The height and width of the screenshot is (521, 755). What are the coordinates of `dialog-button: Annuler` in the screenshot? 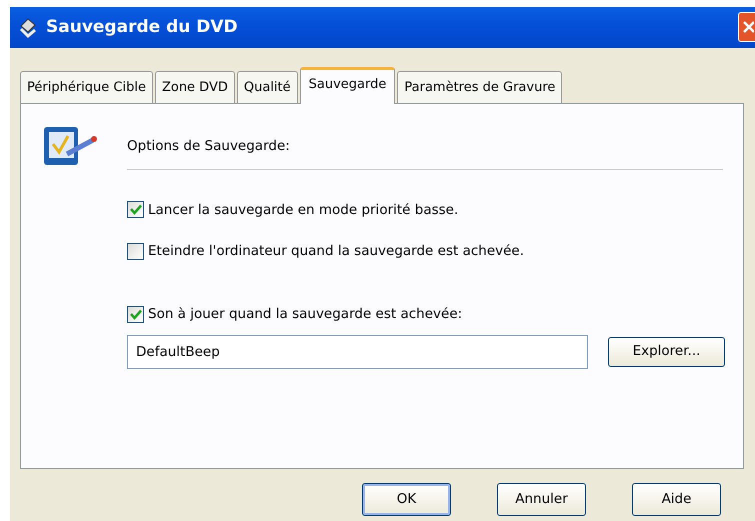 It's located at (541, 499).